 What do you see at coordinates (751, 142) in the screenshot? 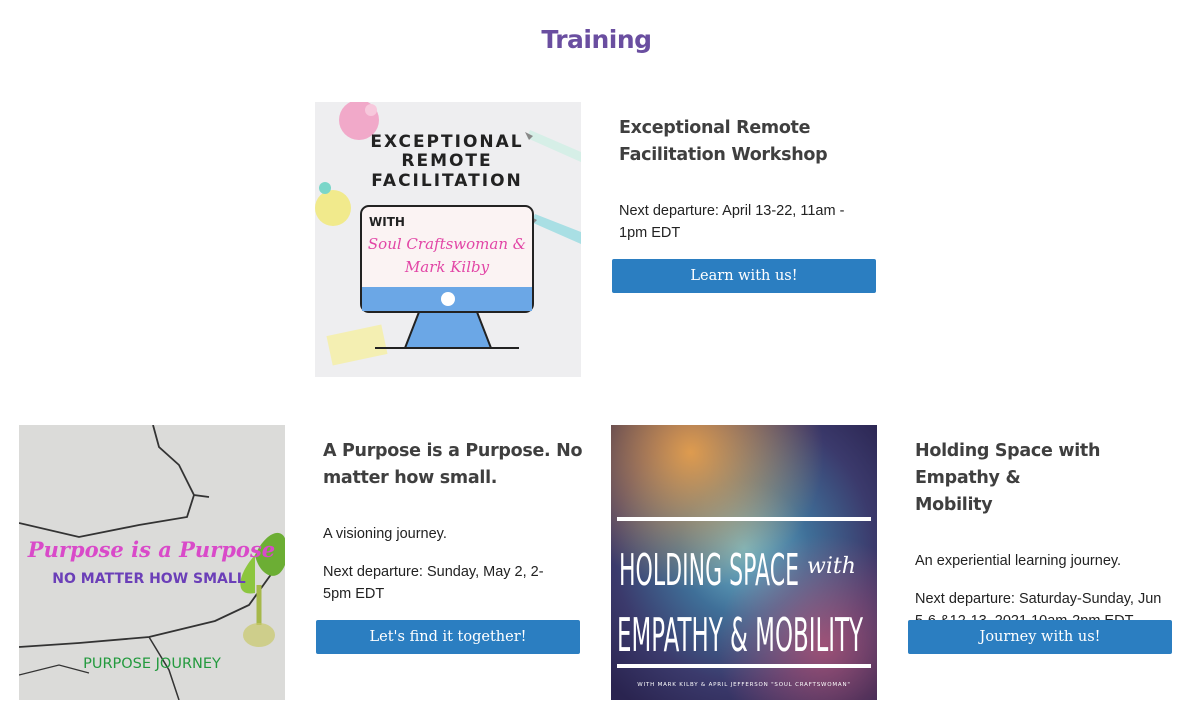
I see `card-title: Exceptional Remote Facilitation Workshop` at bounding box center [751, 142].